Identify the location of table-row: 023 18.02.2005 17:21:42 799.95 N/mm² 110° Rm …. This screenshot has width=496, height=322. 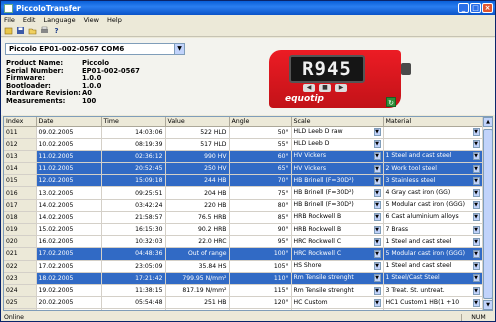
(243, 278).